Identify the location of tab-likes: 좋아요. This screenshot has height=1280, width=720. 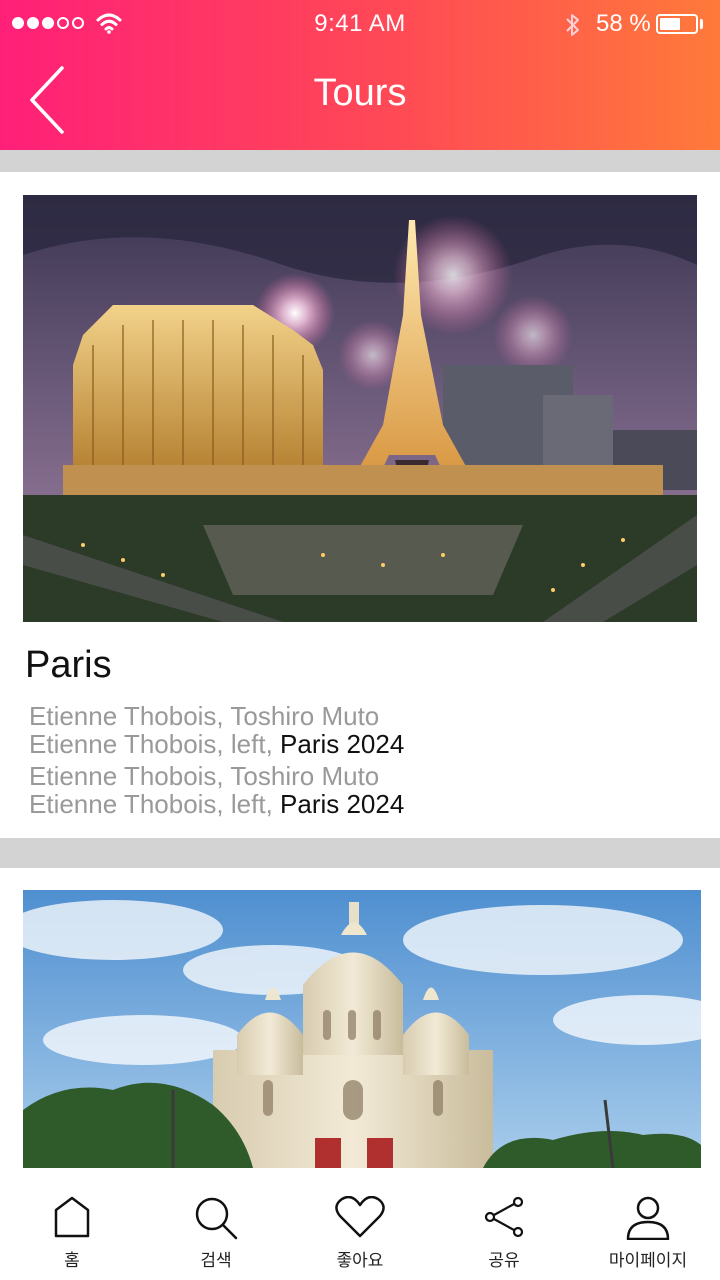
(360, 1224).